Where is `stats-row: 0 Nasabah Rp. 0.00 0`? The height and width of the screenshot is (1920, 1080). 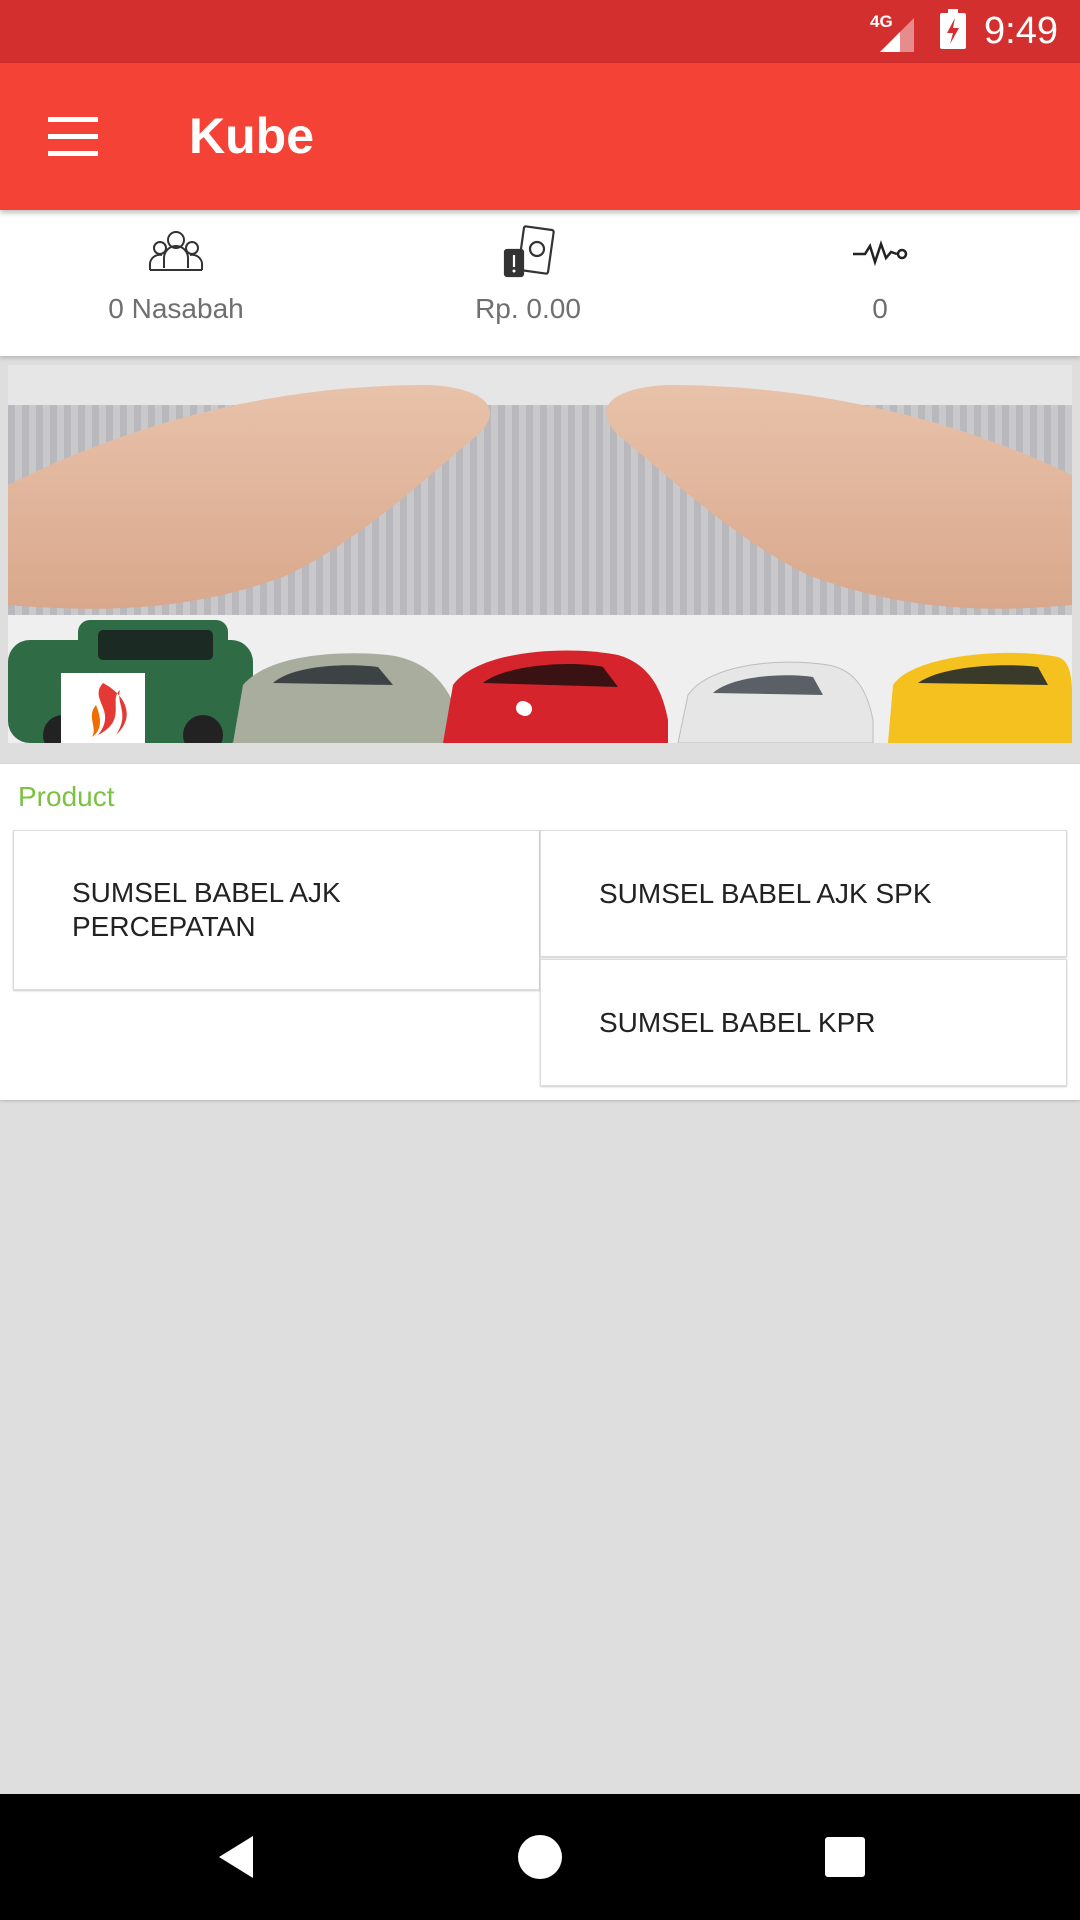 stats-row: 0 Nasabah Rp. 0.00 0 is located at coordinates (540, 283).